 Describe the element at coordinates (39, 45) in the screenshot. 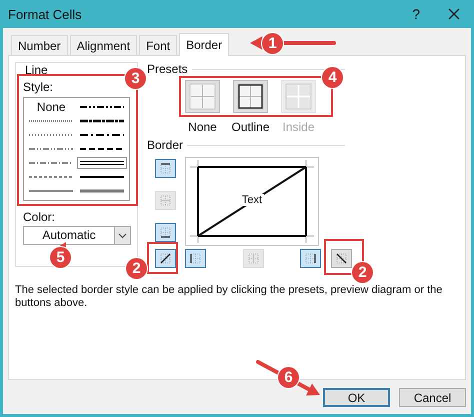

I see `tab: Number` at that location.